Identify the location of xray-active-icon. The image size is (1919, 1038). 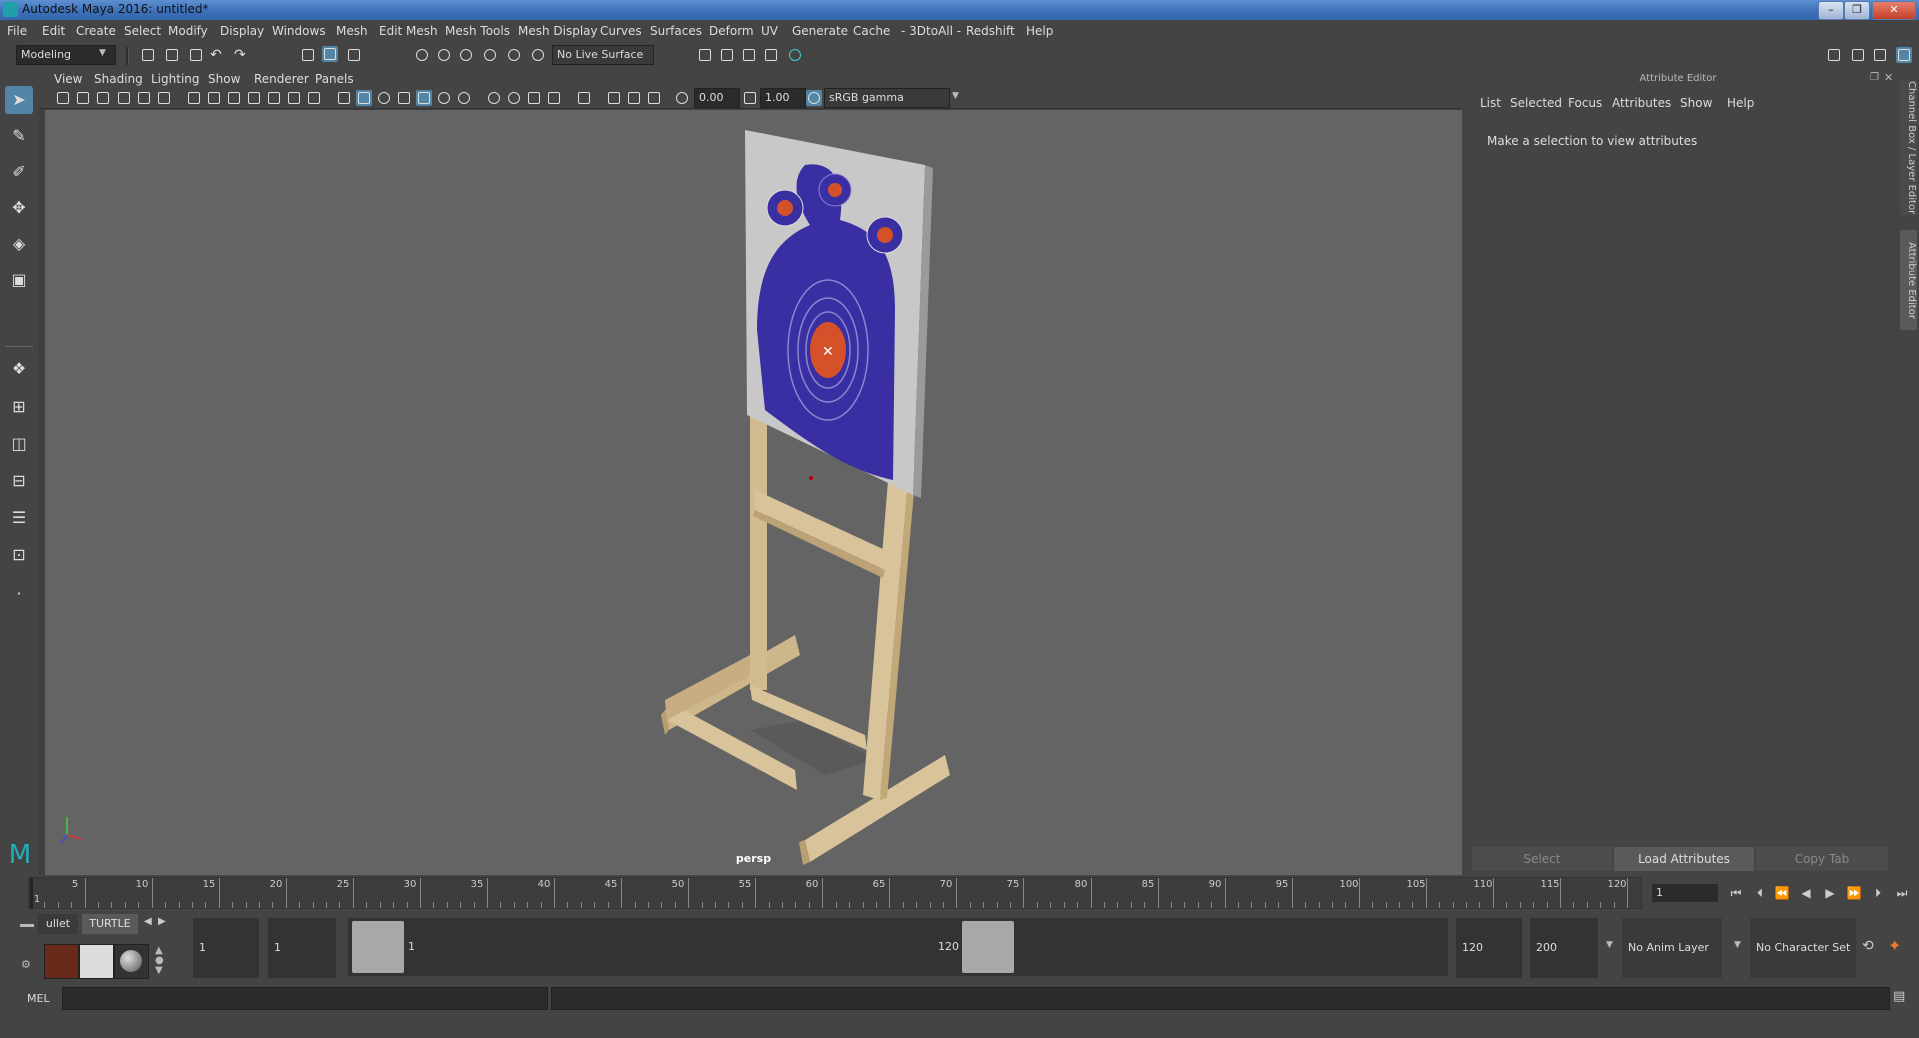
(634, 98).